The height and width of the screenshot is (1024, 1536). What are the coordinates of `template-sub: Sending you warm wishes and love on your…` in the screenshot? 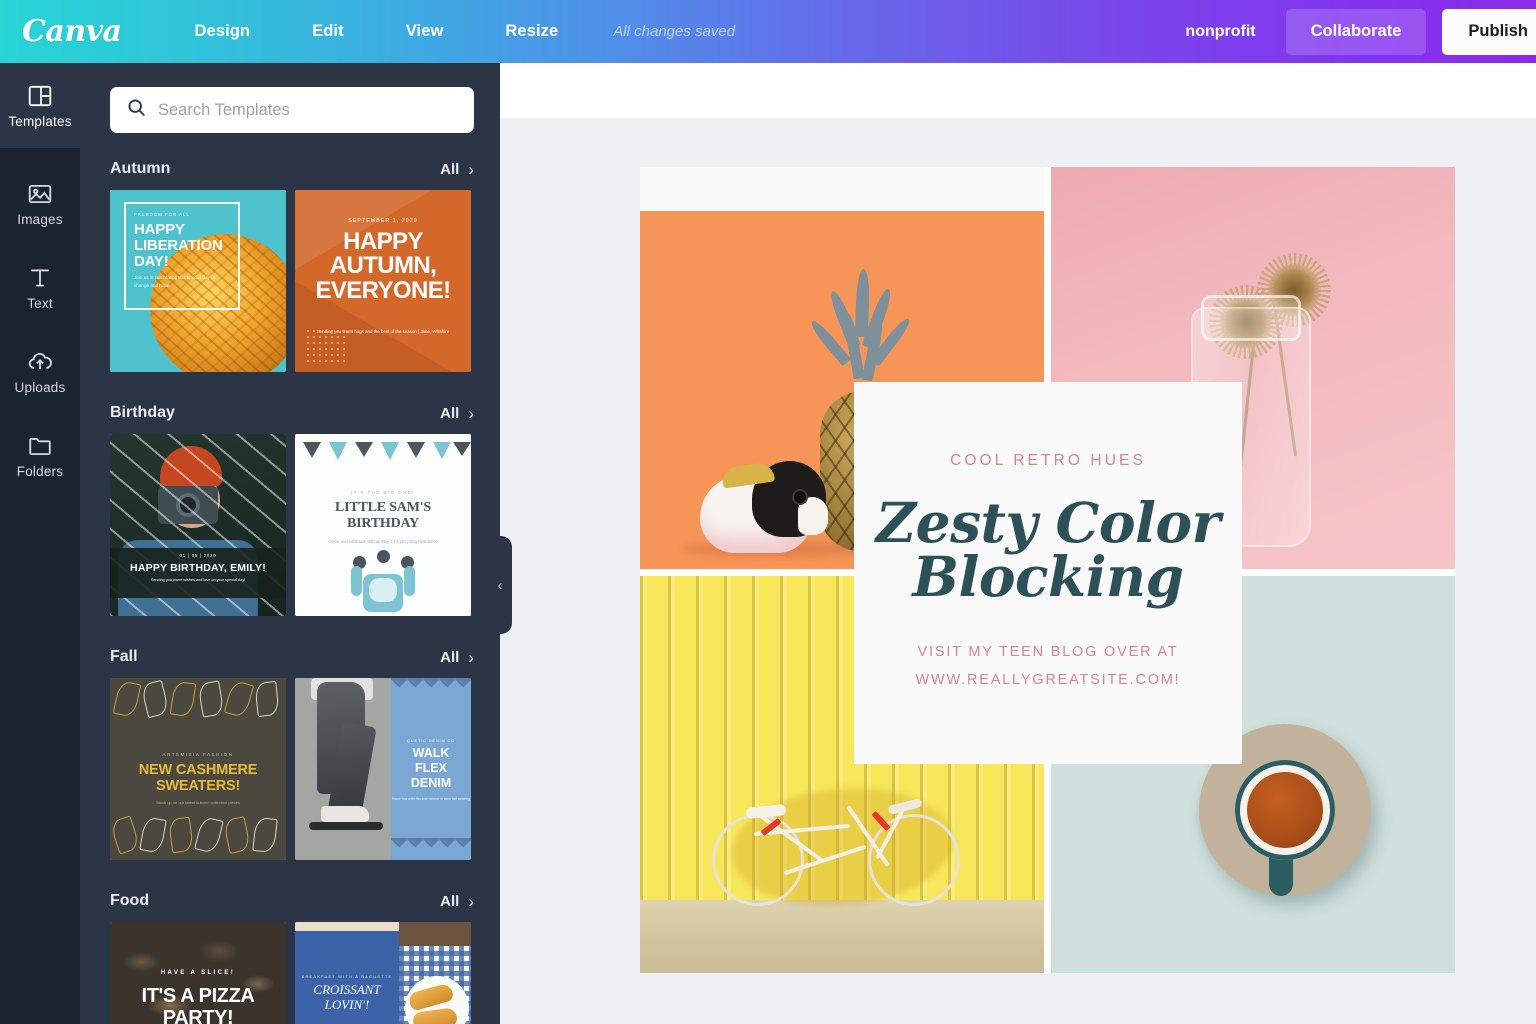 It's located at (198, 580).